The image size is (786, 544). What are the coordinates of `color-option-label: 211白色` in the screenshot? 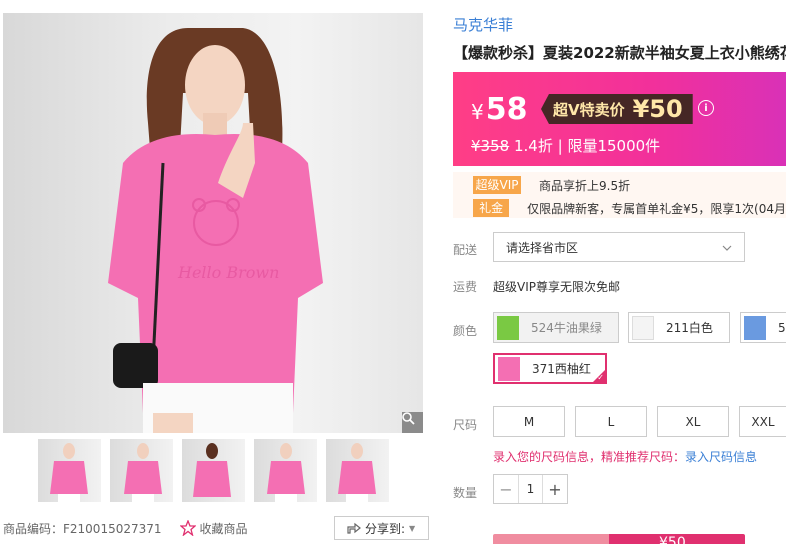 It's located at (689, 328).